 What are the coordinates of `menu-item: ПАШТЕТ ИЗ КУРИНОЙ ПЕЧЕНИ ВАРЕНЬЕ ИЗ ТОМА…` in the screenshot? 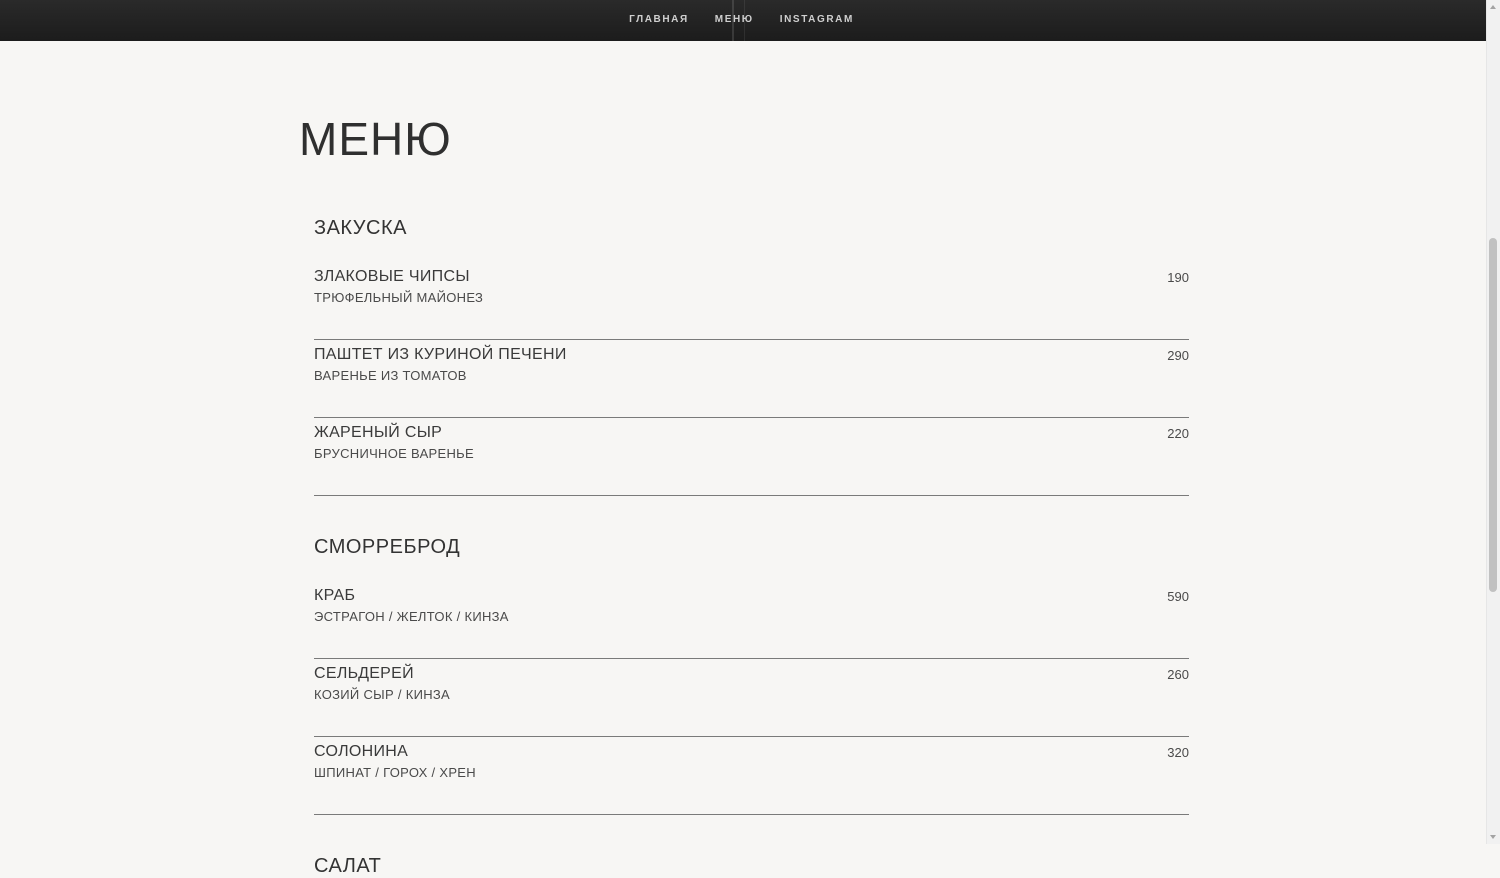 It's located at (751, 379).